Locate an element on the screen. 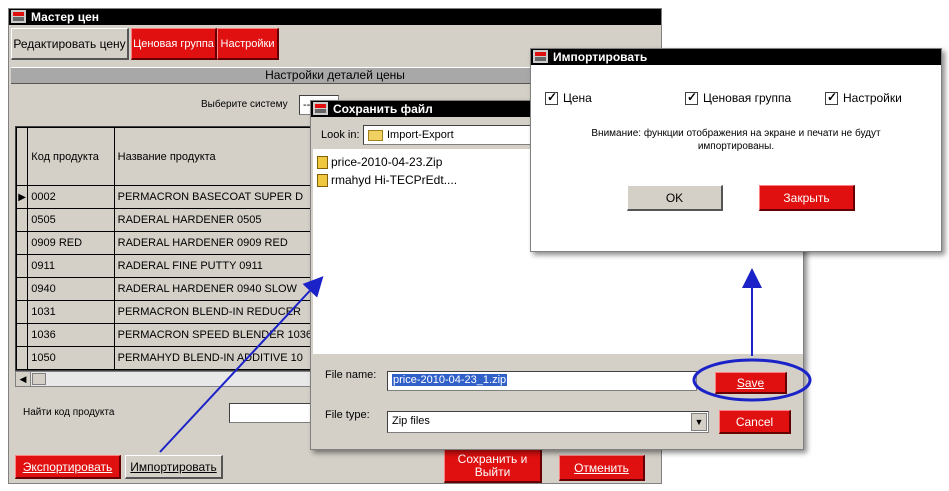 This screenshot has height=491, width=949. tab-settings: Настройки is located at coordinates (248, 44).